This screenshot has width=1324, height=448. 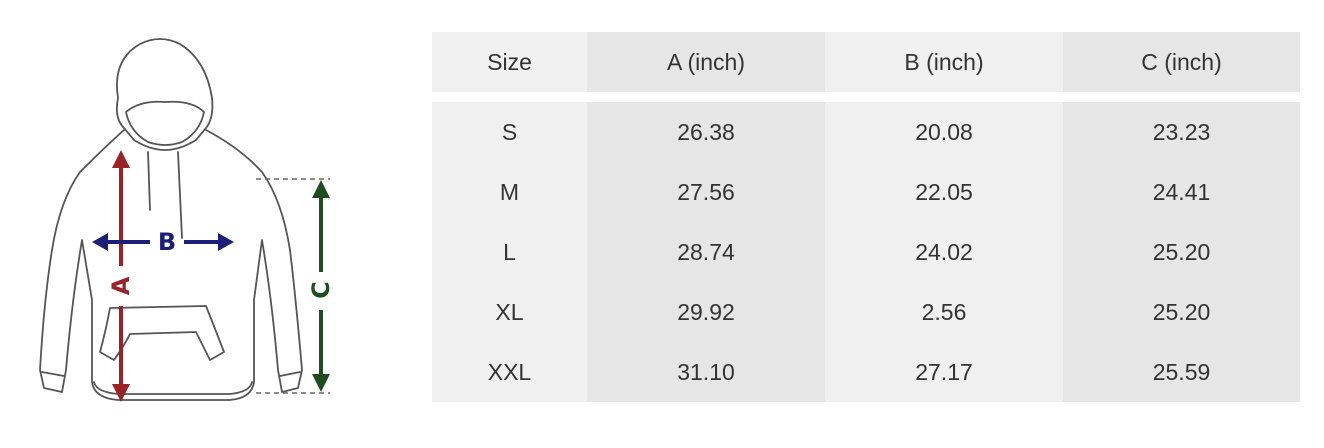 I want to click on cell-a: 31.10, so click(x=706, y=372).